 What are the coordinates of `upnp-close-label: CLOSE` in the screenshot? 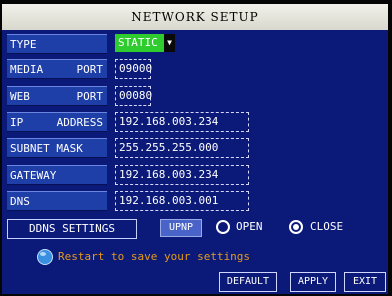 It's located at (327, 226).